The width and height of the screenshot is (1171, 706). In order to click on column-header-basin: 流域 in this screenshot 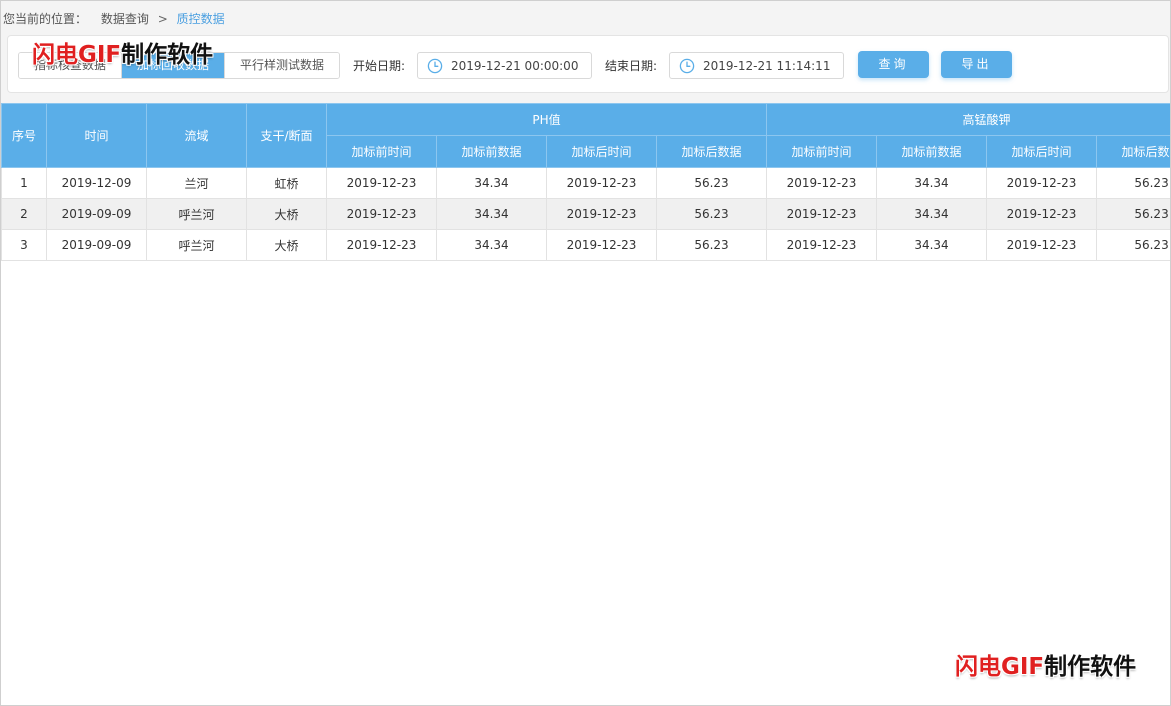, I will do `click(196, 135)`.